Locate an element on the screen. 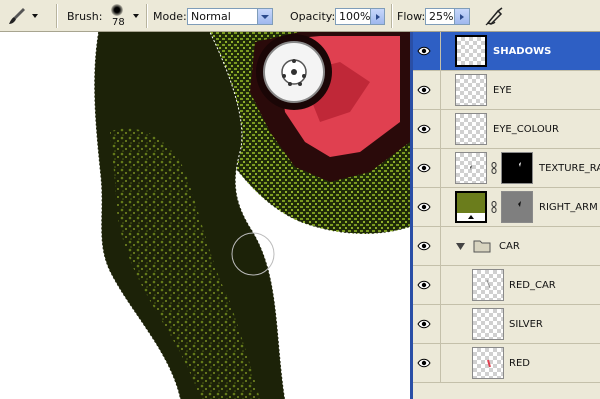 Image resolution: width=600 pixels, height=399 pixels. airbrush-icon is located at coordinates (494, 16).